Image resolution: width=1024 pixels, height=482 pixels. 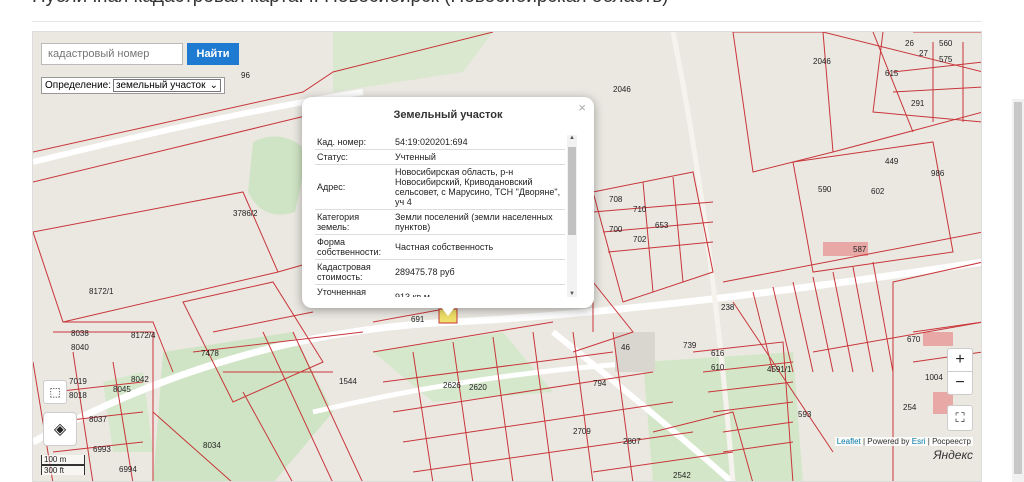 What do you see at coordinates (418, 319) in the screenshot?
I see `map-label: 691` at bounding box center [418, 319].